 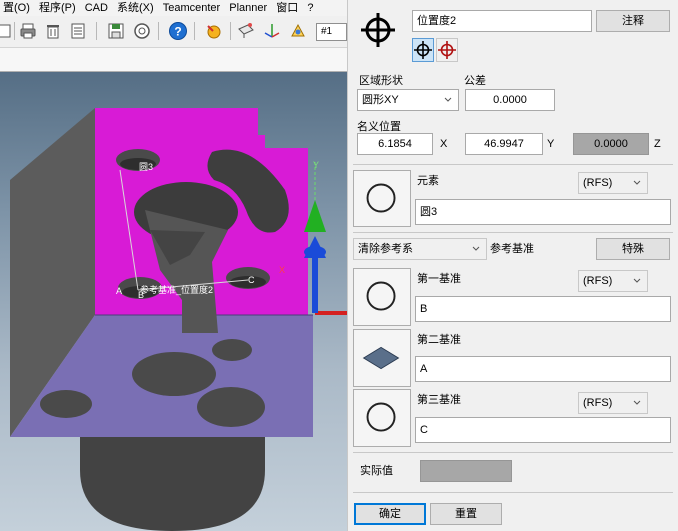 I want to click on reference-datum-label: 参考基准, so click(x=512, y=249).